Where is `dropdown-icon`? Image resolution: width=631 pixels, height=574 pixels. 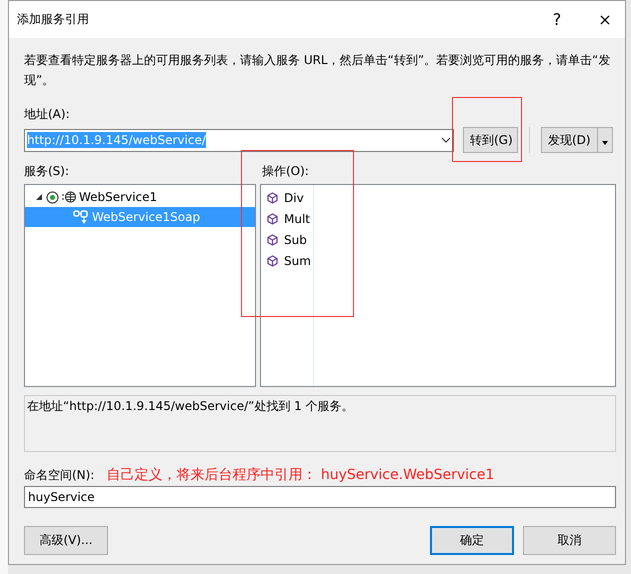
dropdown-icon is located at coordinates (446, 140).